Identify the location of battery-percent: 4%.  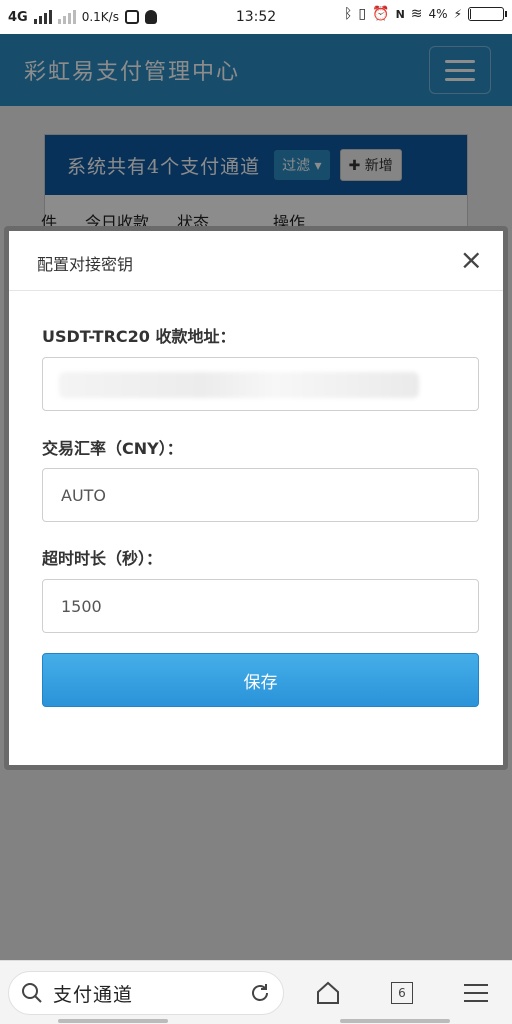
(438, 14).